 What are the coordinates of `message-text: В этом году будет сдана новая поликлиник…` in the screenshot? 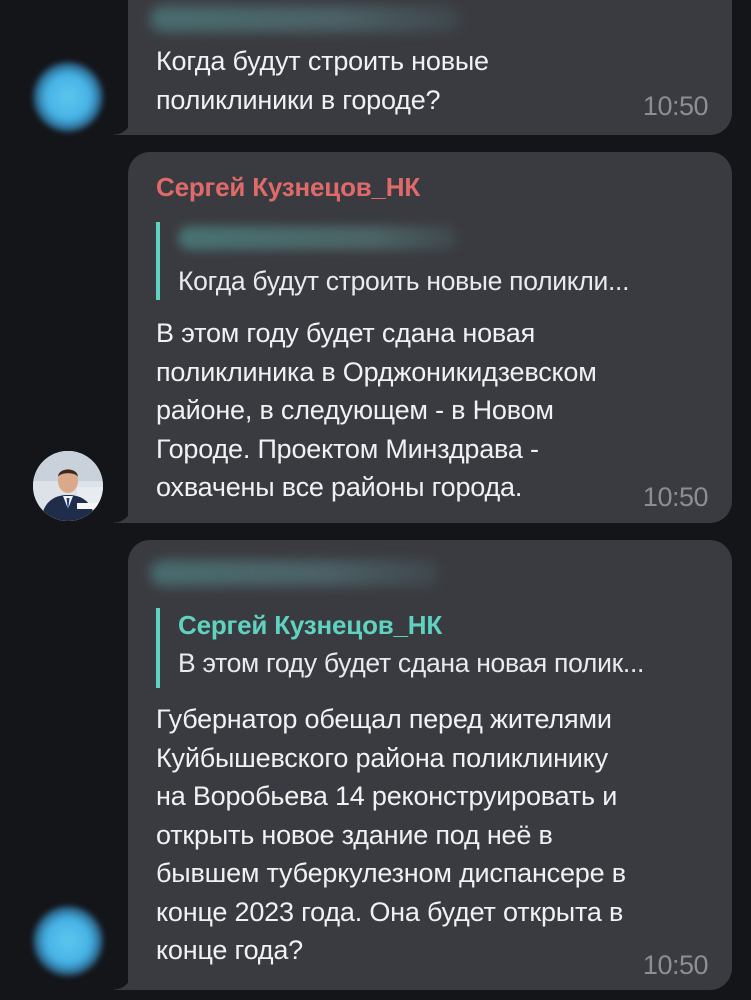 It's located at (376, 410).